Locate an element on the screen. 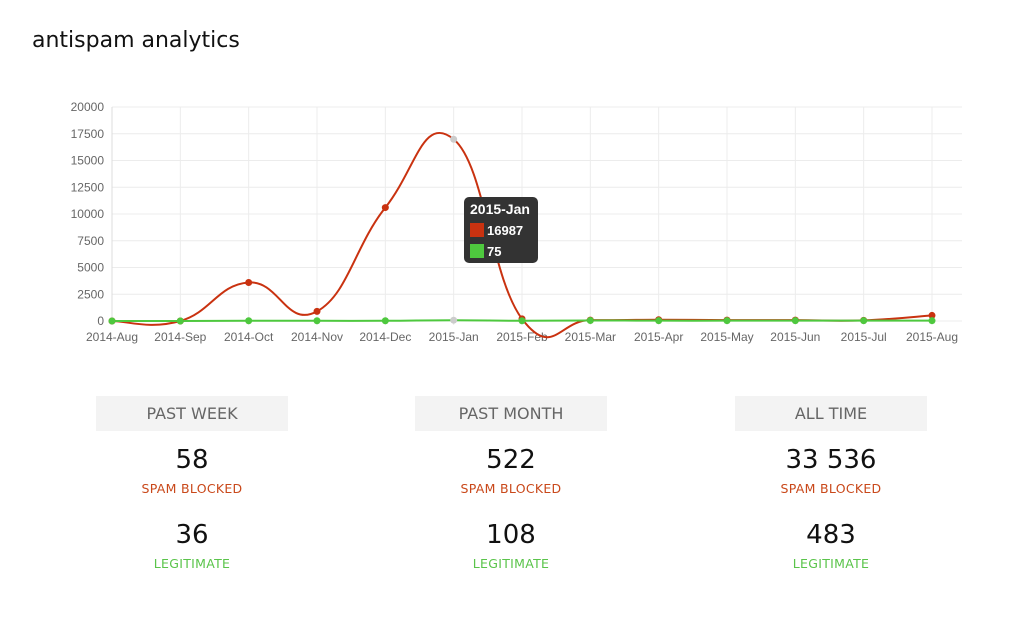  stat-period-label: PAST MONTH is located at coordinates (511, 413).